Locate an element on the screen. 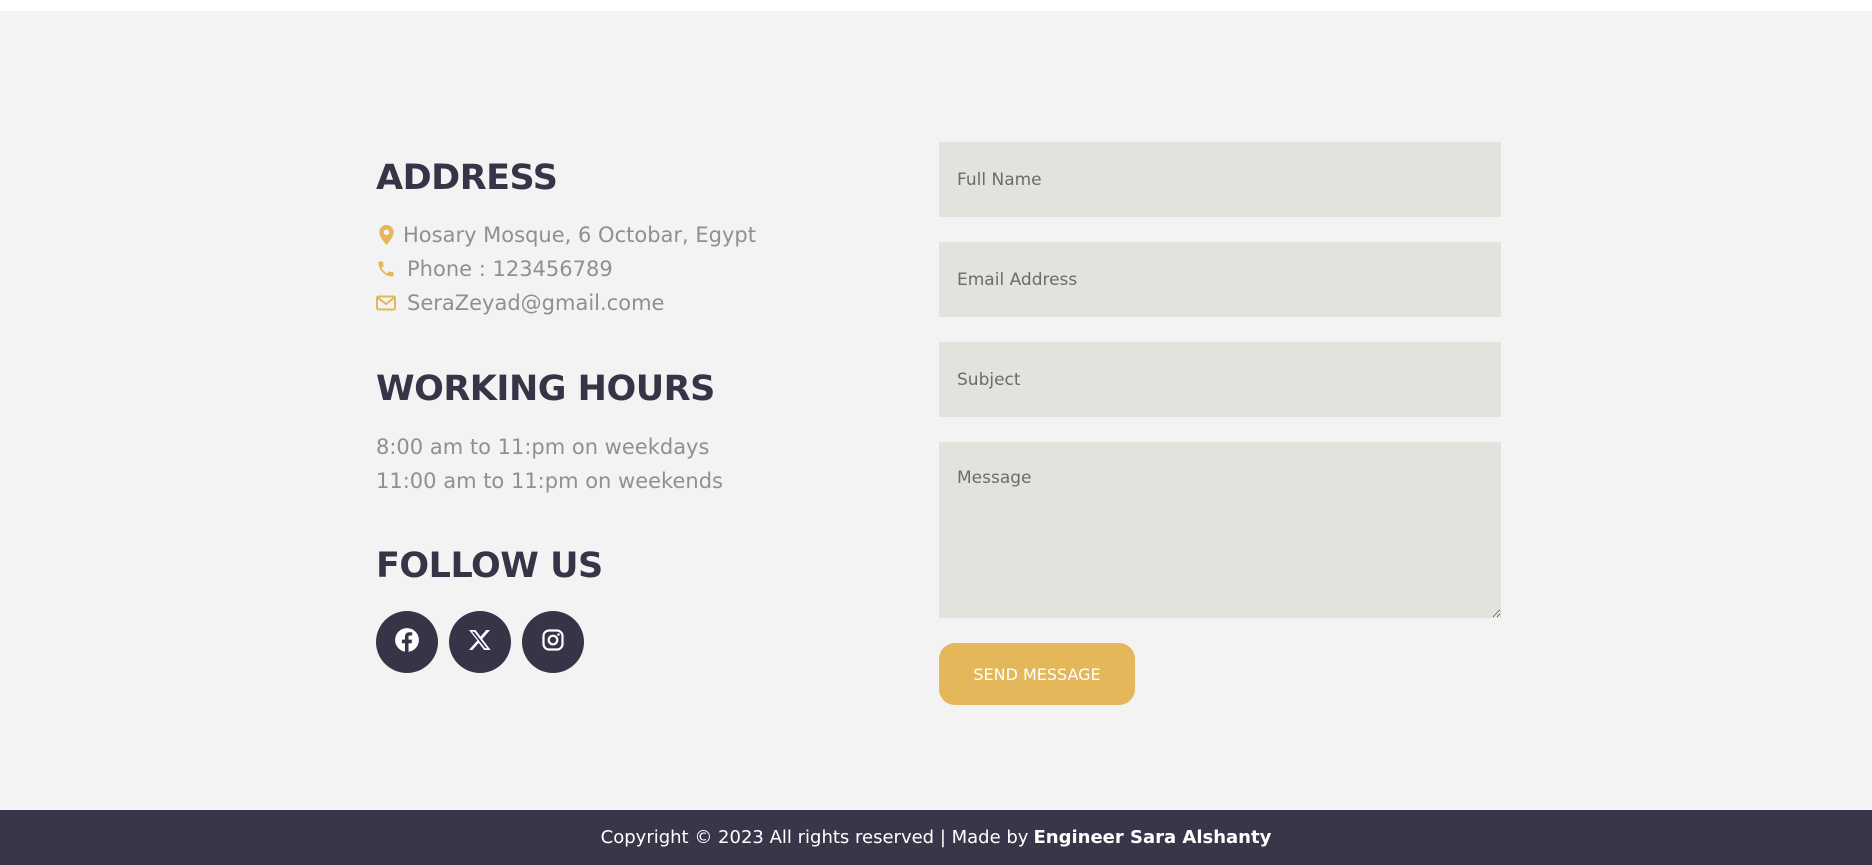  x-twitter-button is located at coordinates (480, 642).